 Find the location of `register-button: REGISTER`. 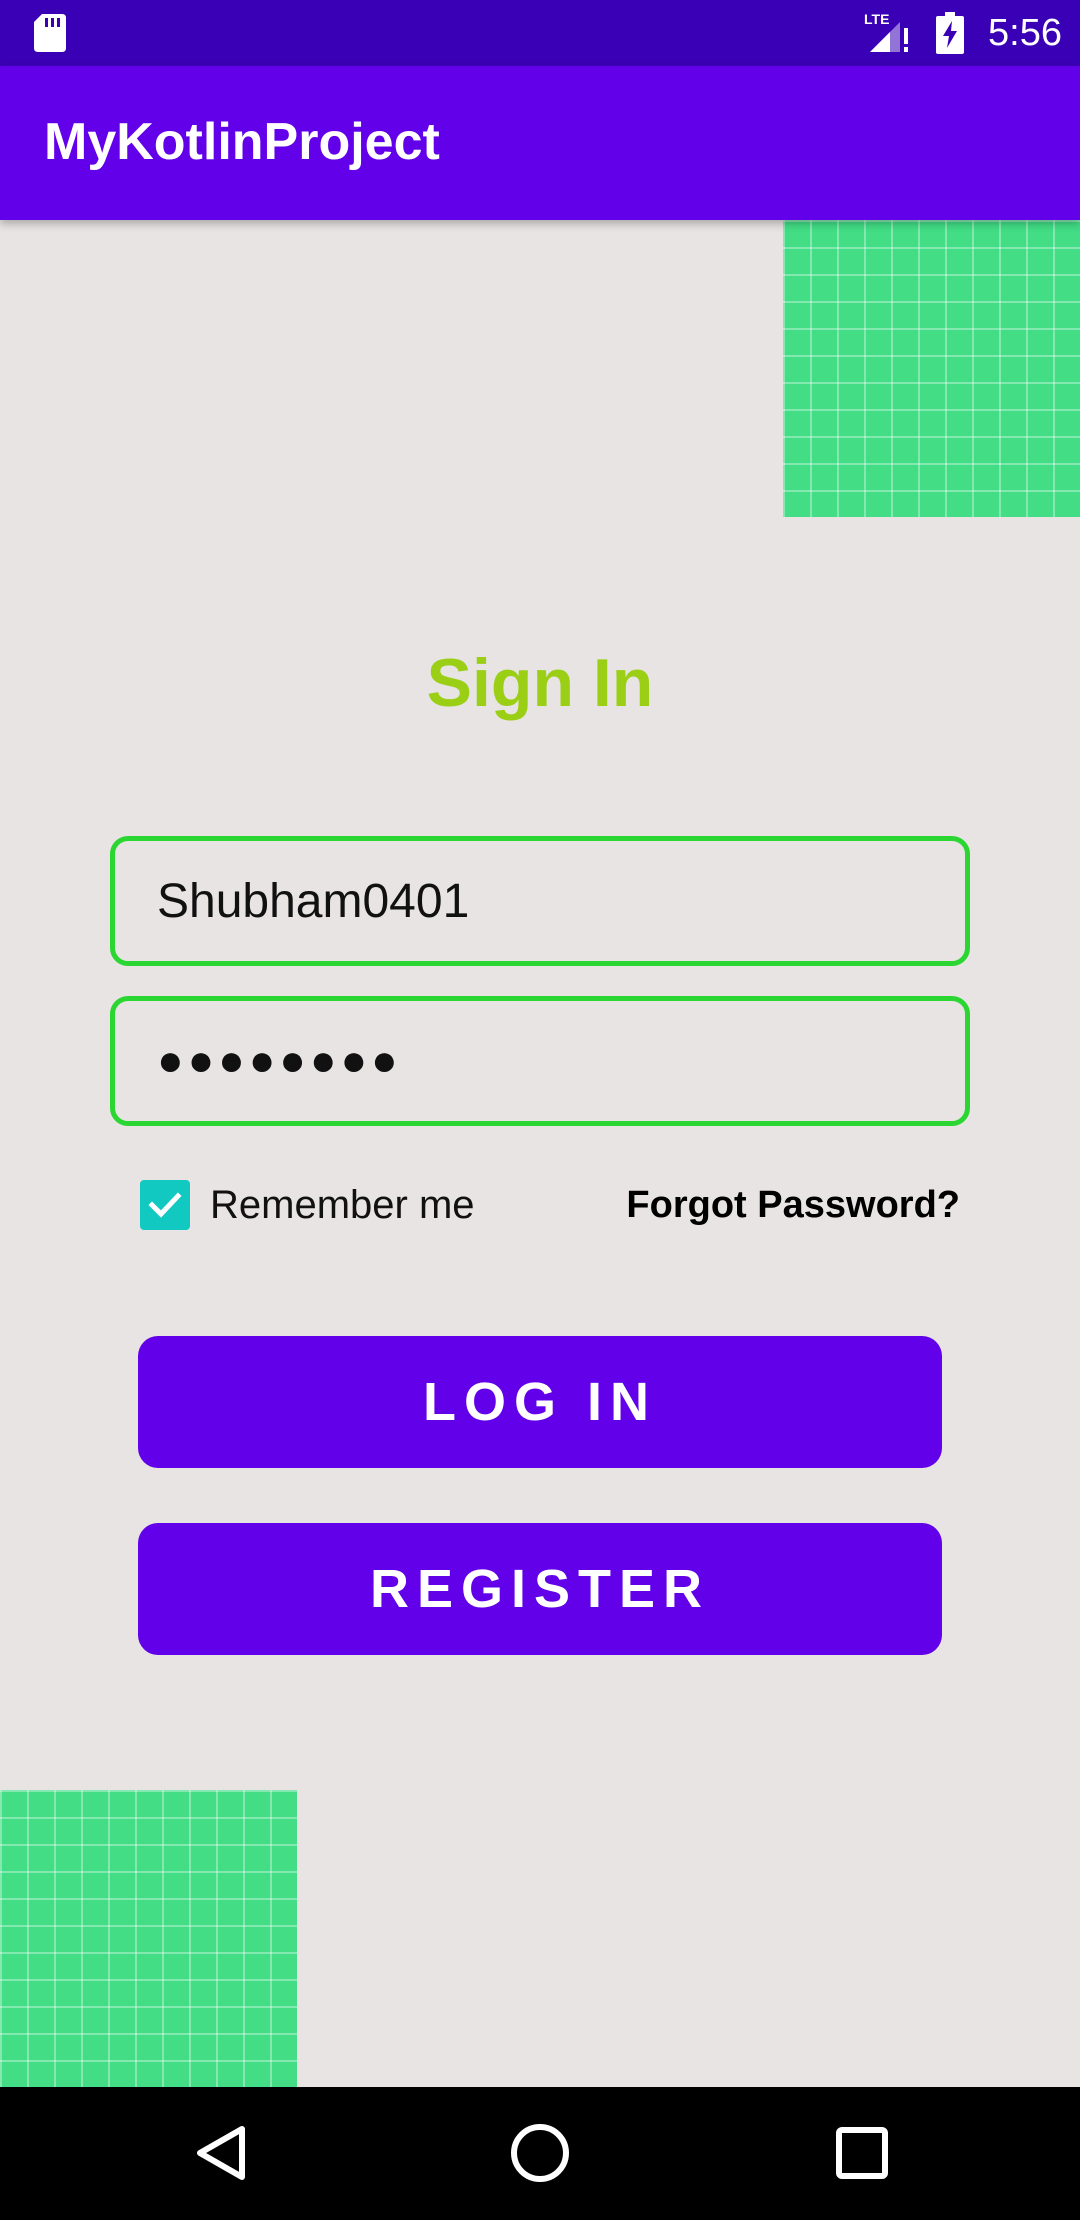

register-button: REGISTER is located at coordinates (540, 1589).